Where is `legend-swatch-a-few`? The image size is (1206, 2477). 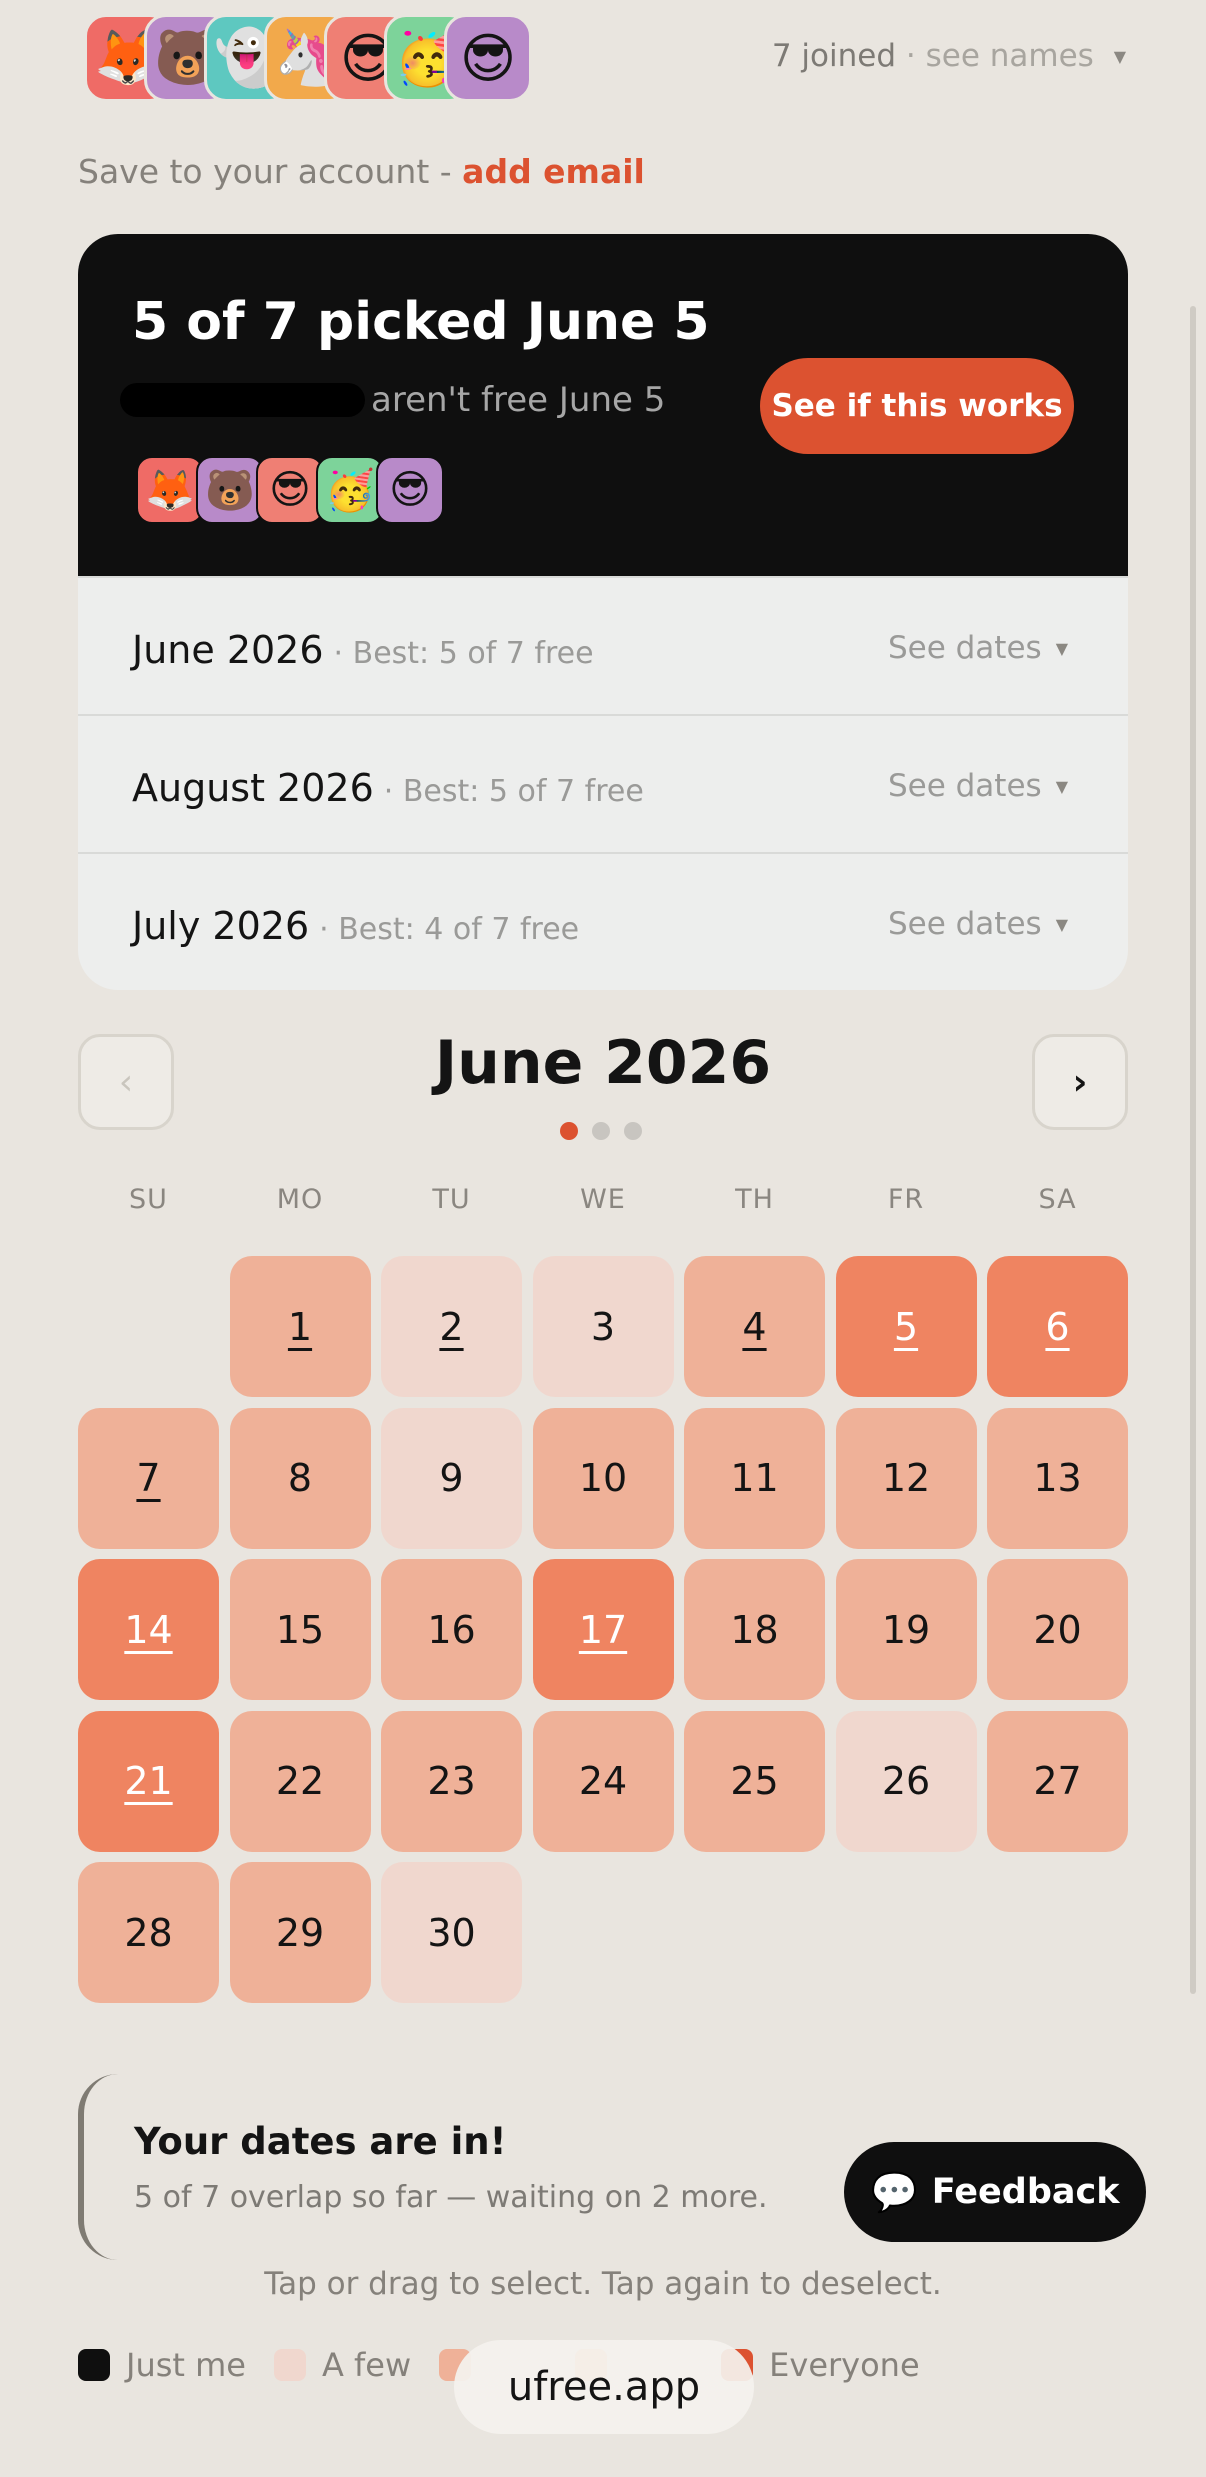
legend-swatch-a-few is located at coordinates (289, 2365).